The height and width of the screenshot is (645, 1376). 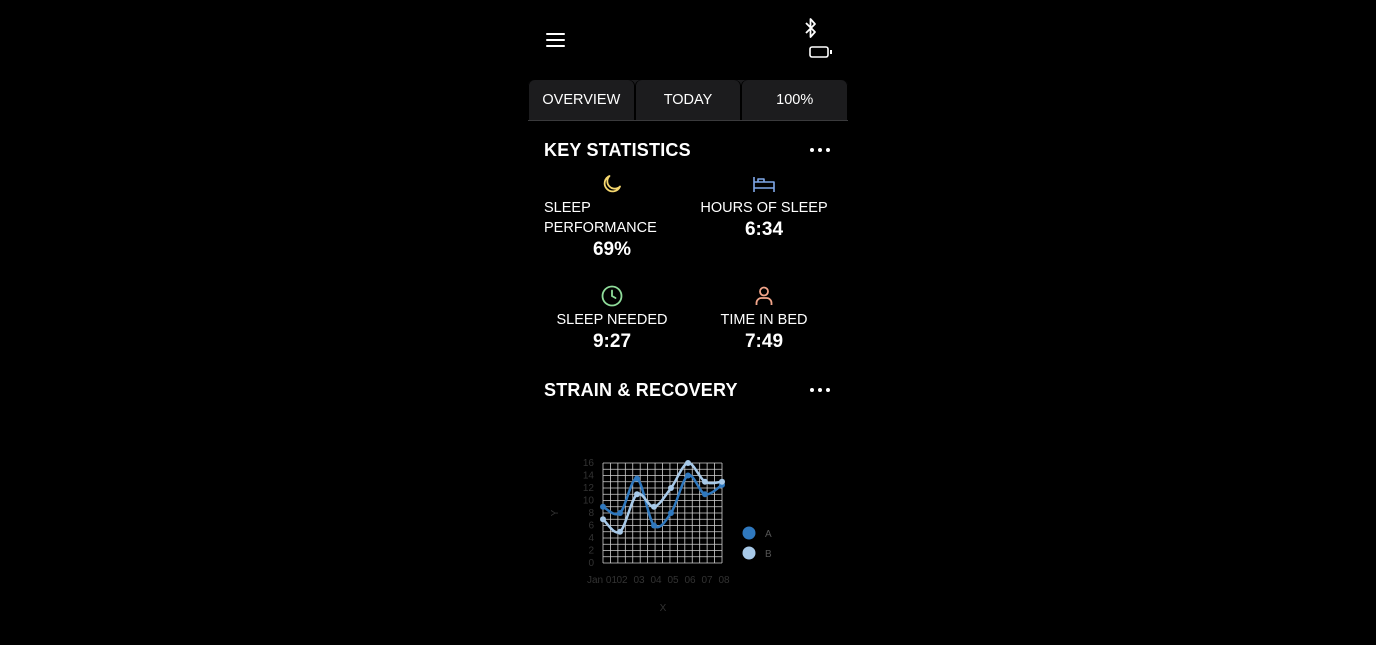 What do you see at coordinates (690, 580) in the screenshot?
I see `x-tick-label: 06` at bounding box center [690, 580].